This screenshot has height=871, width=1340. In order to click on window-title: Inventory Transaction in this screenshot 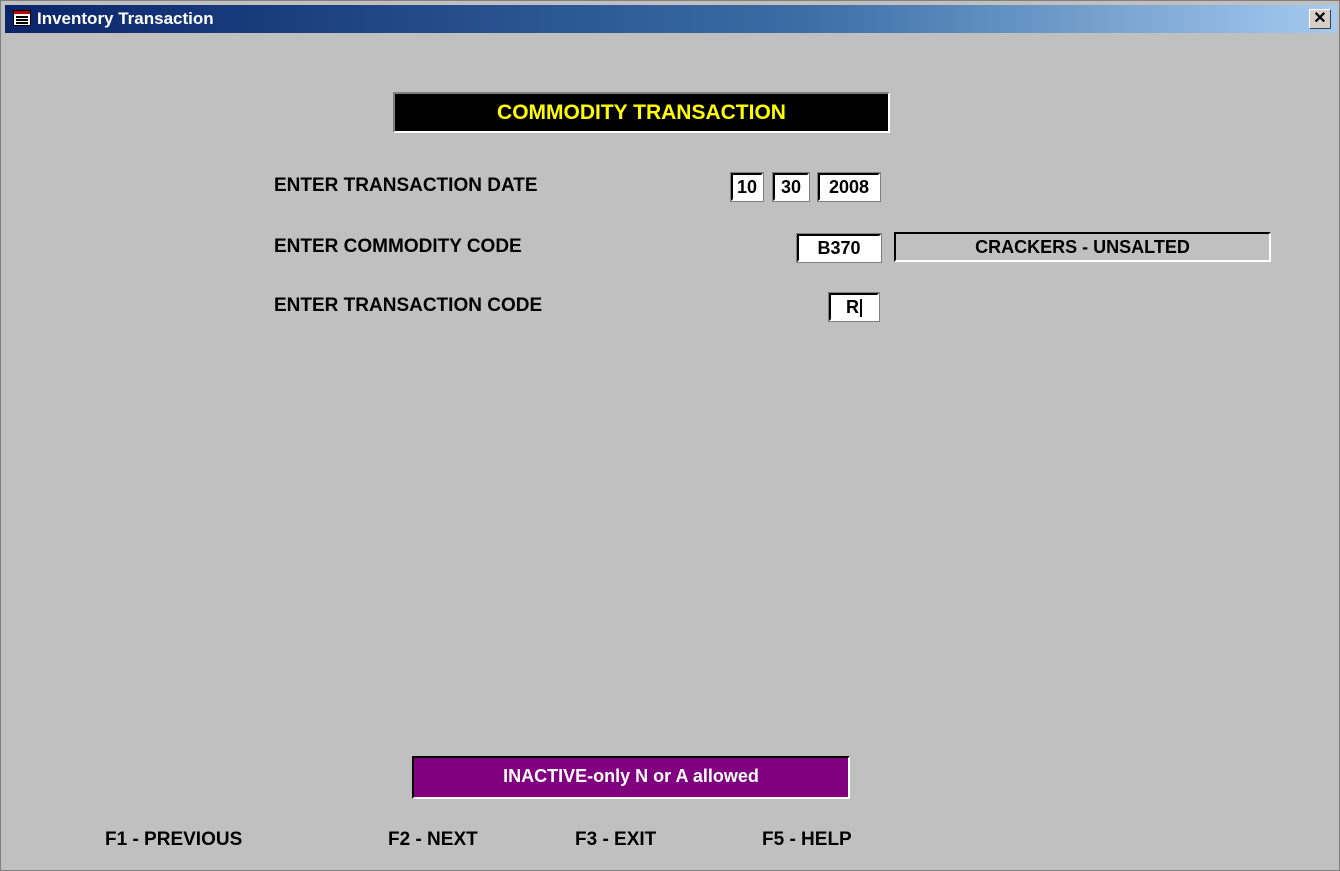, I will do `click(125, 18)`.